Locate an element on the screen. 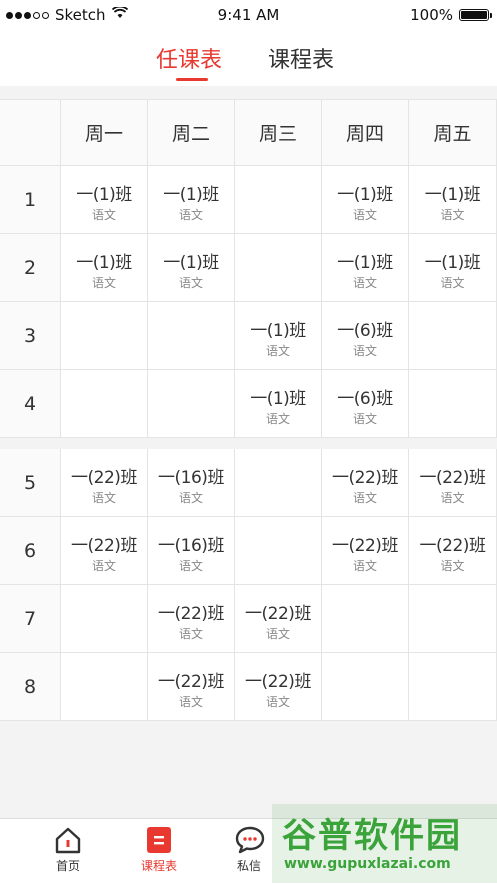 The image size is (497, 884). battery-icon is located at coordinates (475, 15).